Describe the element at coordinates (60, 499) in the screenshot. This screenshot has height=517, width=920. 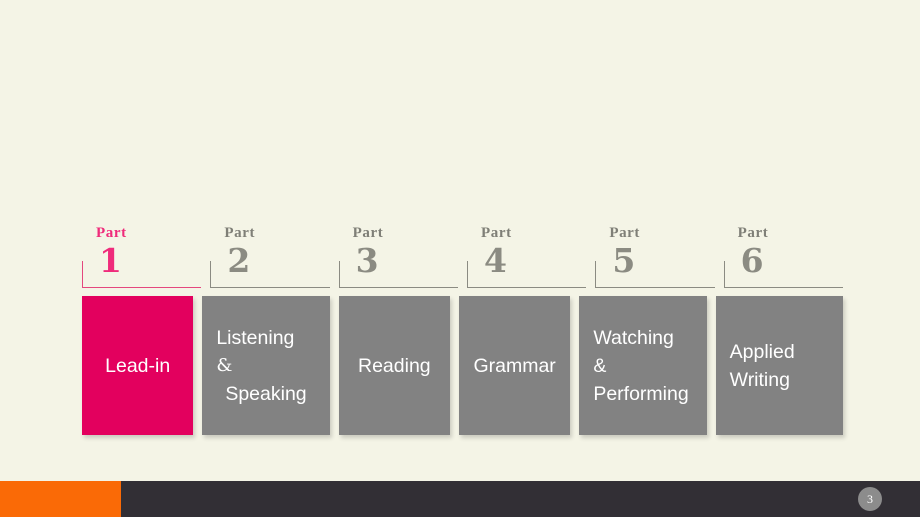
I see `footer-accent-block` at that location.